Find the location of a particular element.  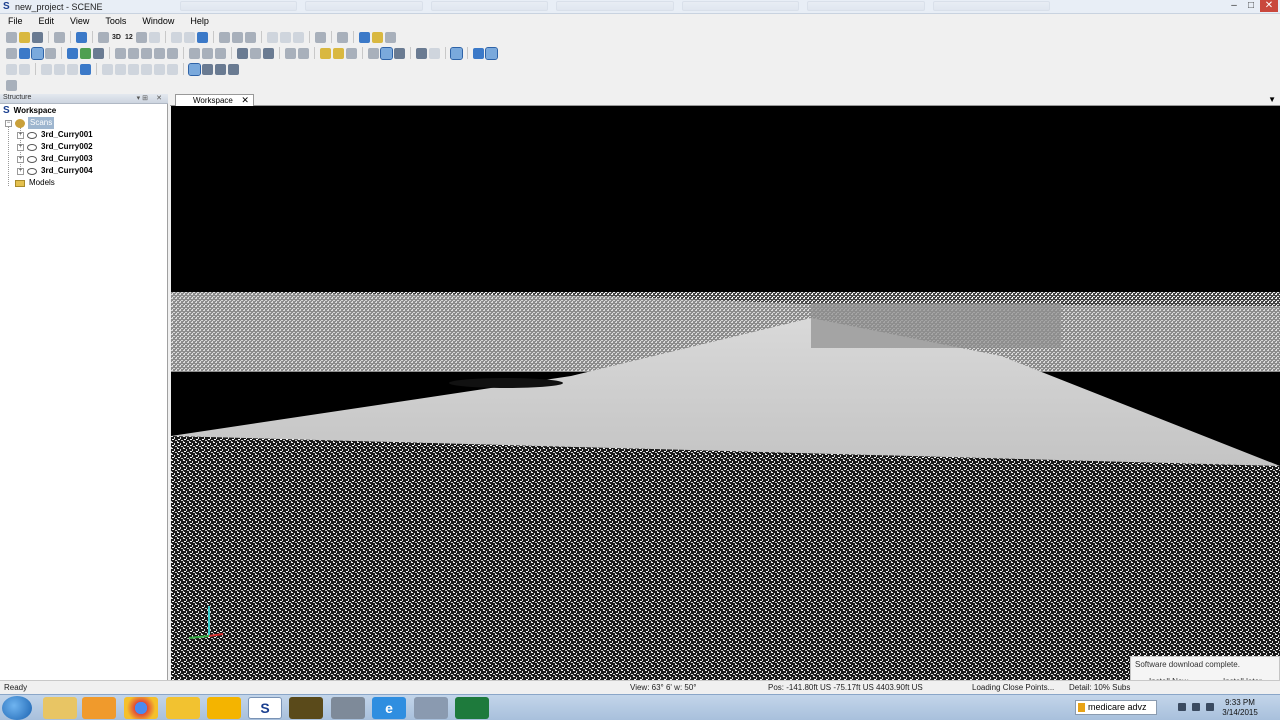

plugin-icon is located at coordinates (11, 85).